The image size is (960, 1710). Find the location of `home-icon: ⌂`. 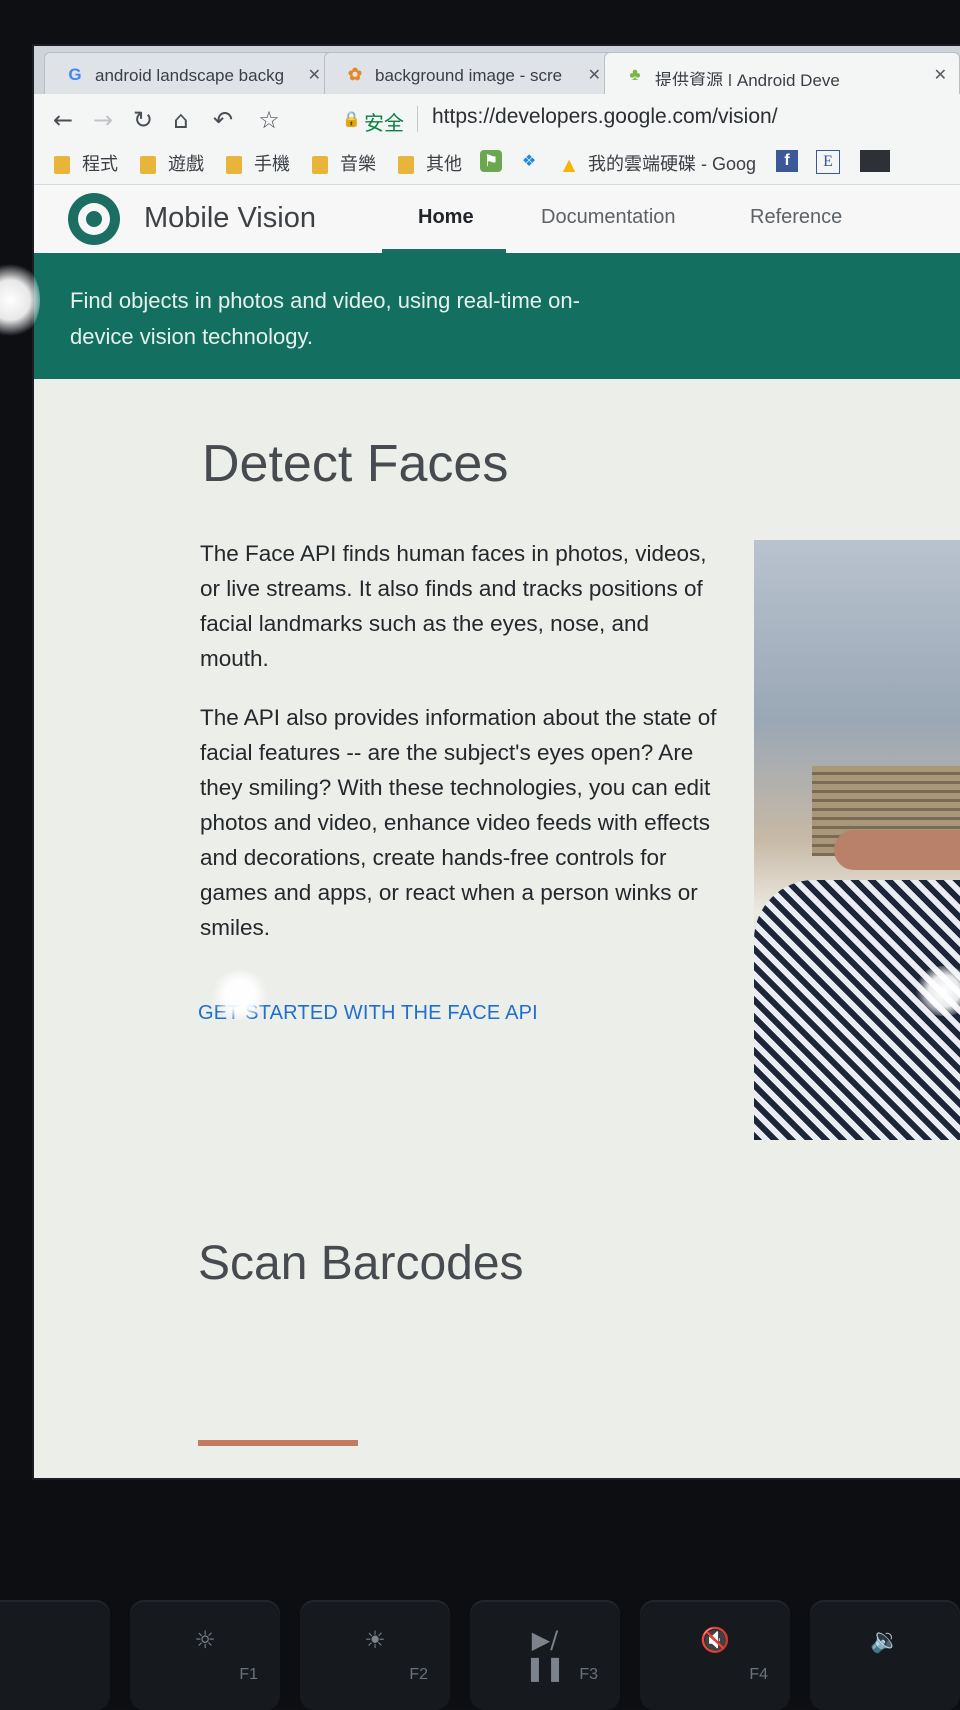

home-icon: ⌂ is located at coordinates (181, 121).